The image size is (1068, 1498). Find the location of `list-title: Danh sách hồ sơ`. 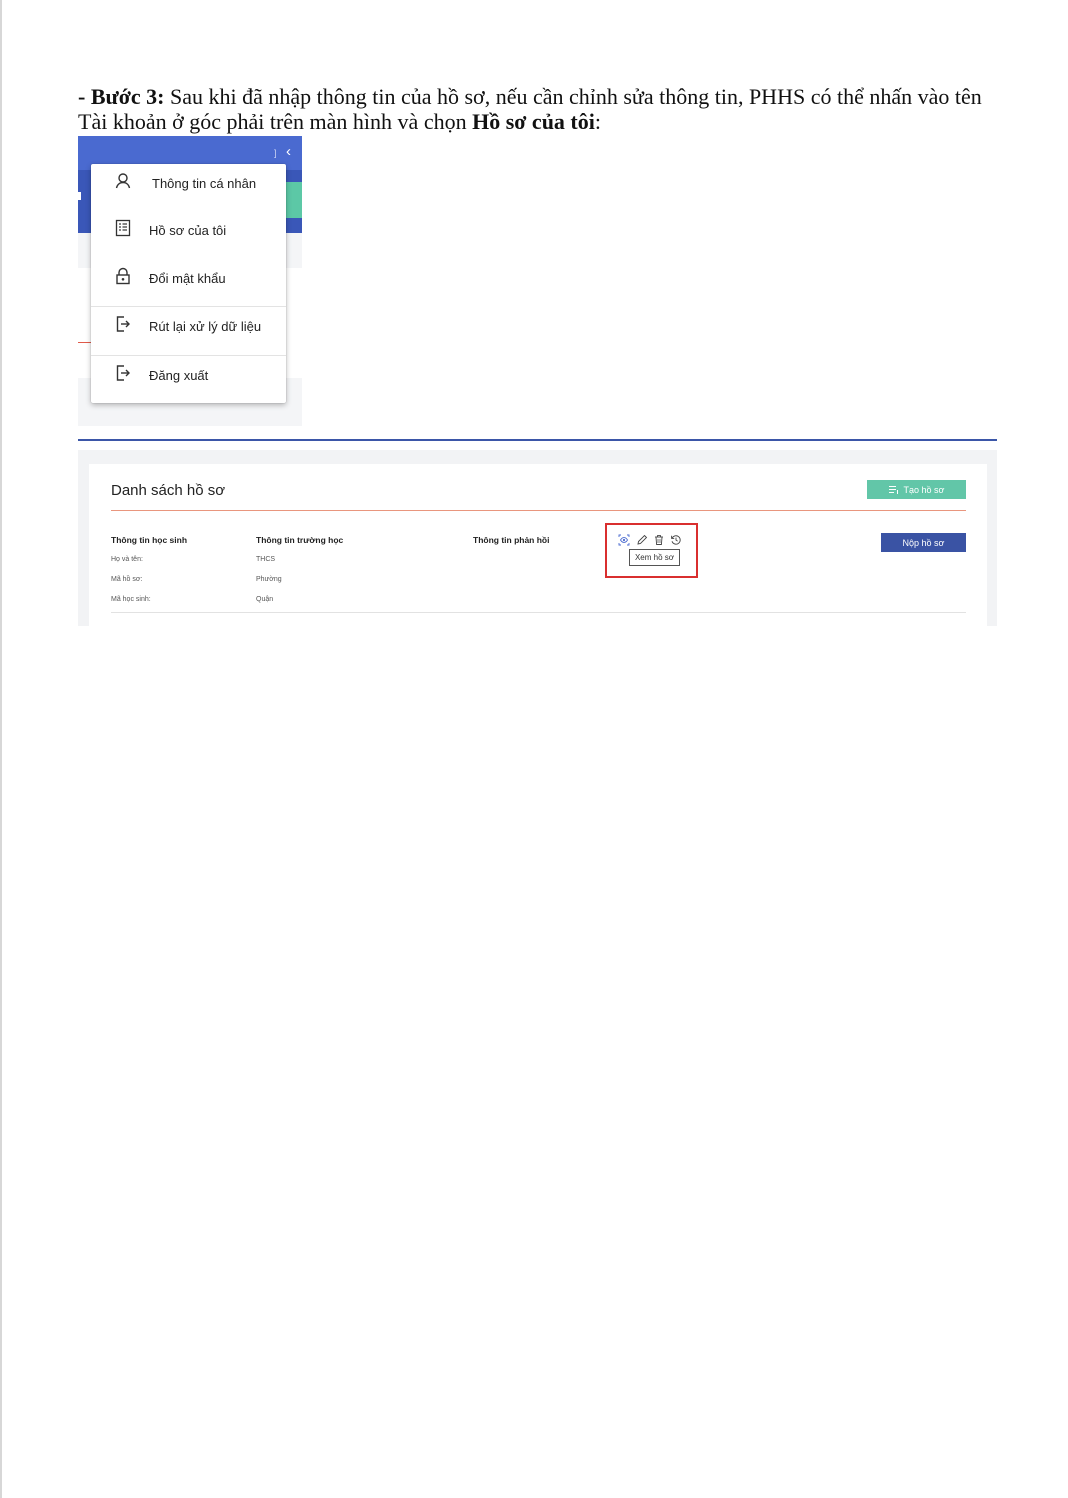

list-title: Danh sách hồ sơ is located at coordinates (168, 490).